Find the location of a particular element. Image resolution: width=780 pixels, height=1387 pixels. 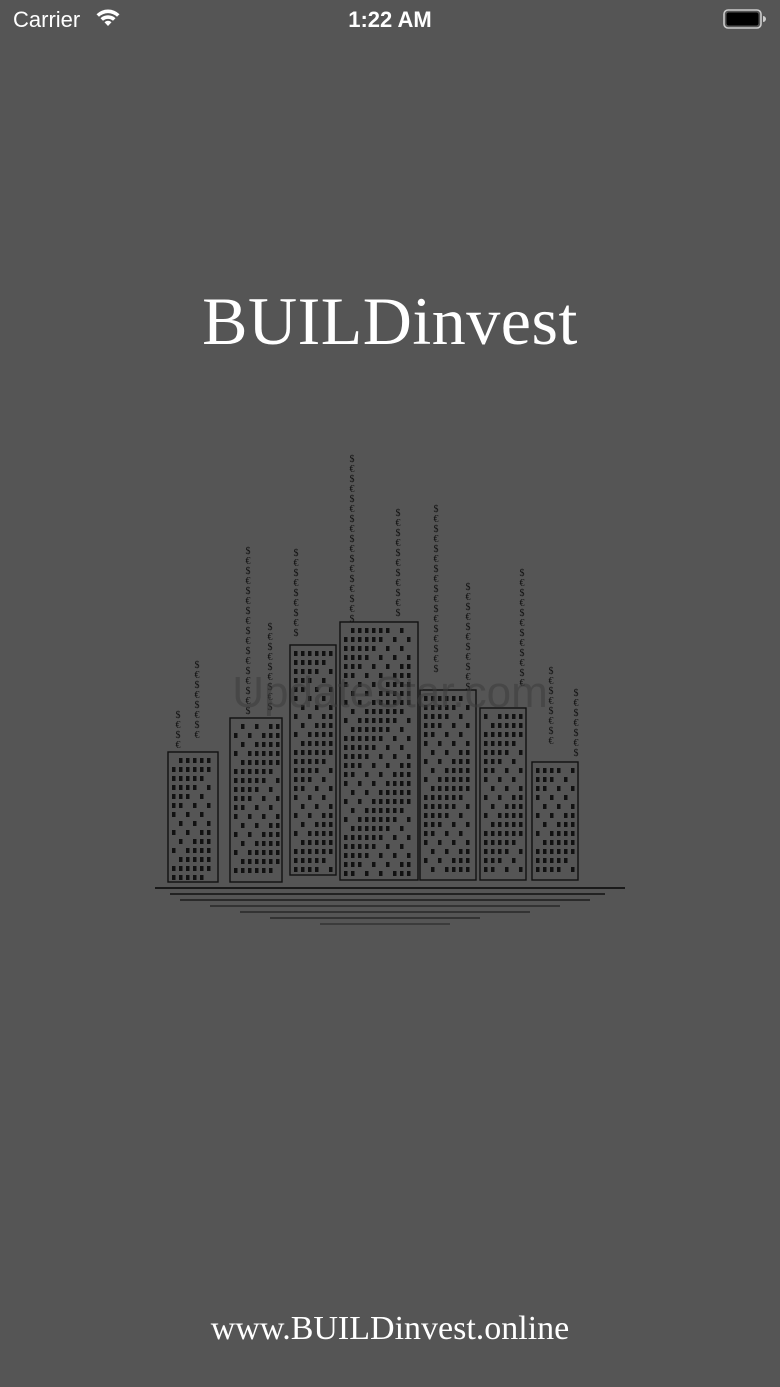

status-time: 1:22 AM is located at coordinates (390, 19).